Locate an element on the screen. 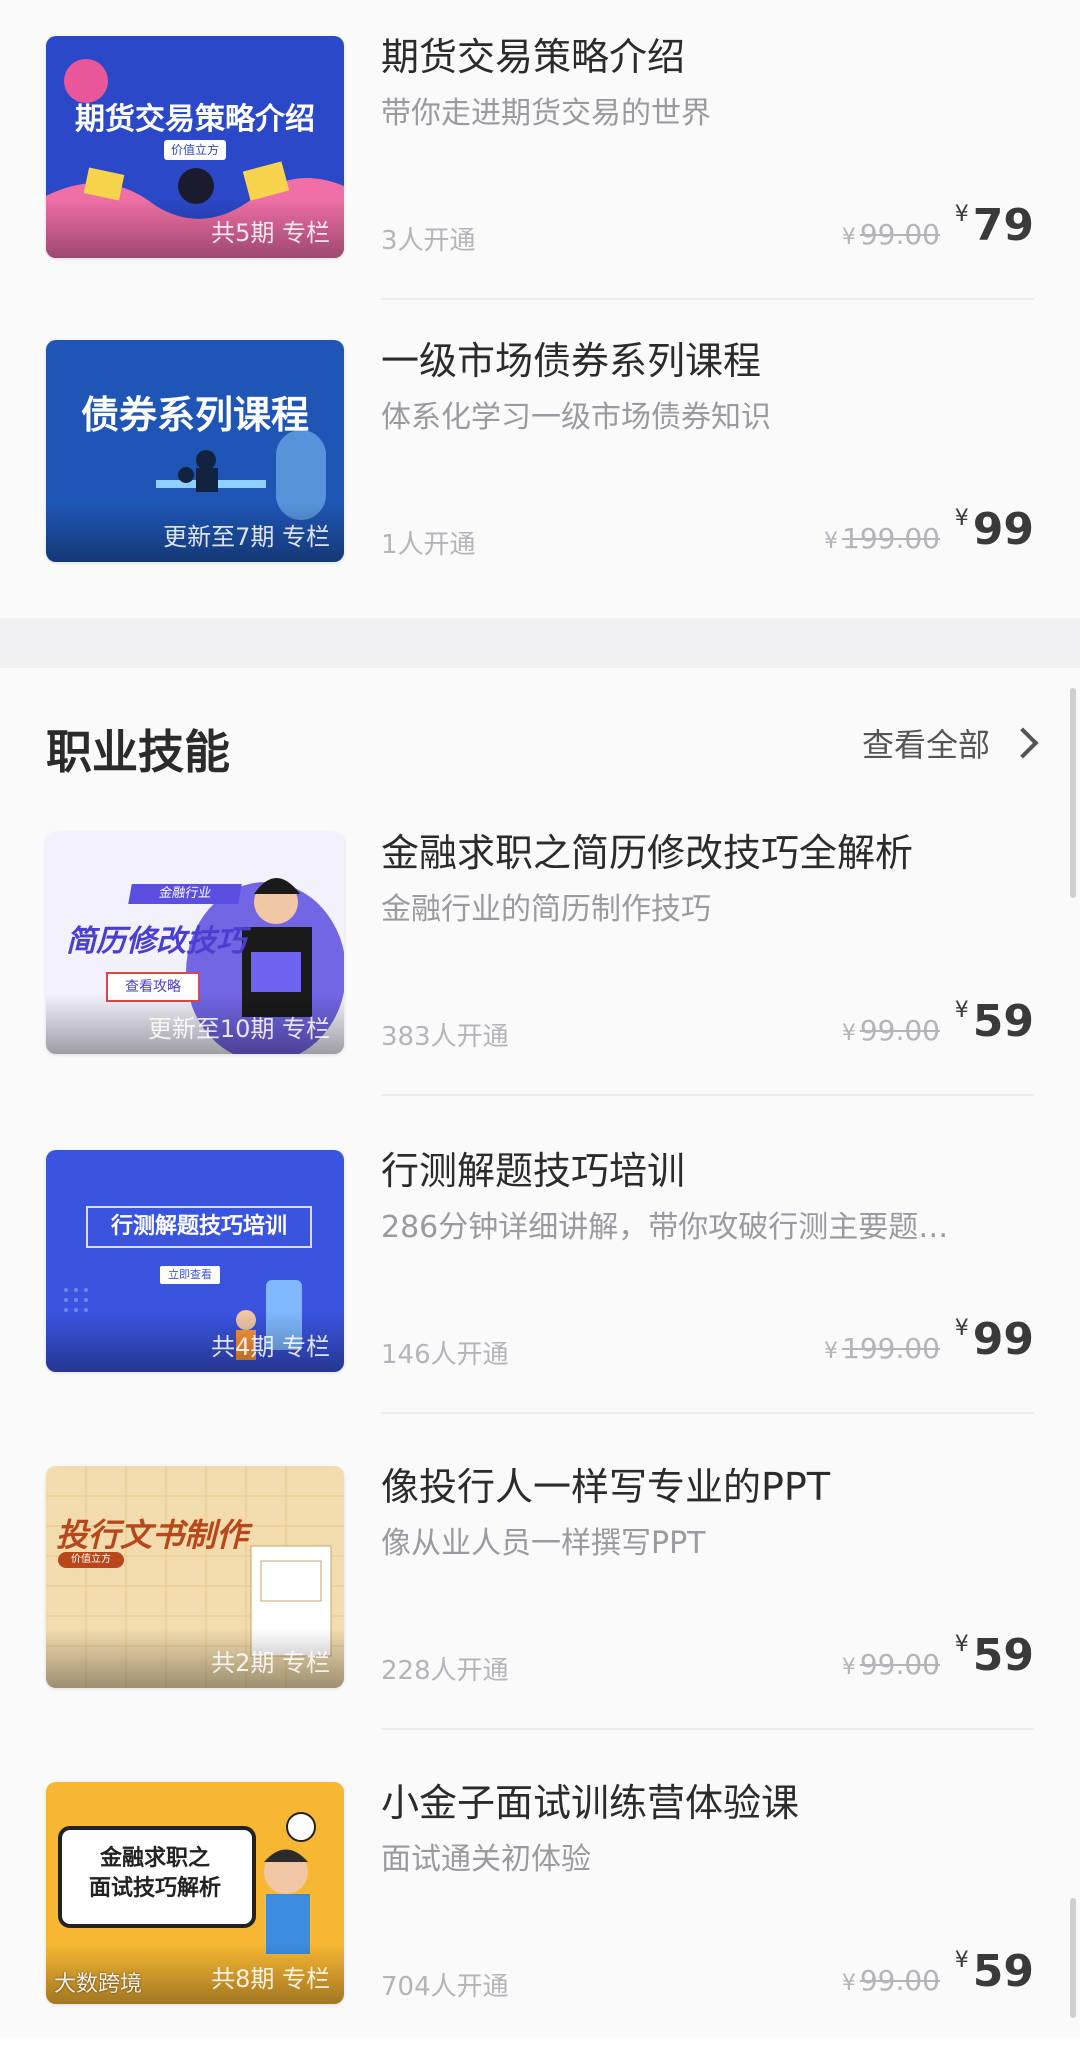  course-subtitle: 体系化学习一级市场债券知识 is located at coordinates (576, 417).